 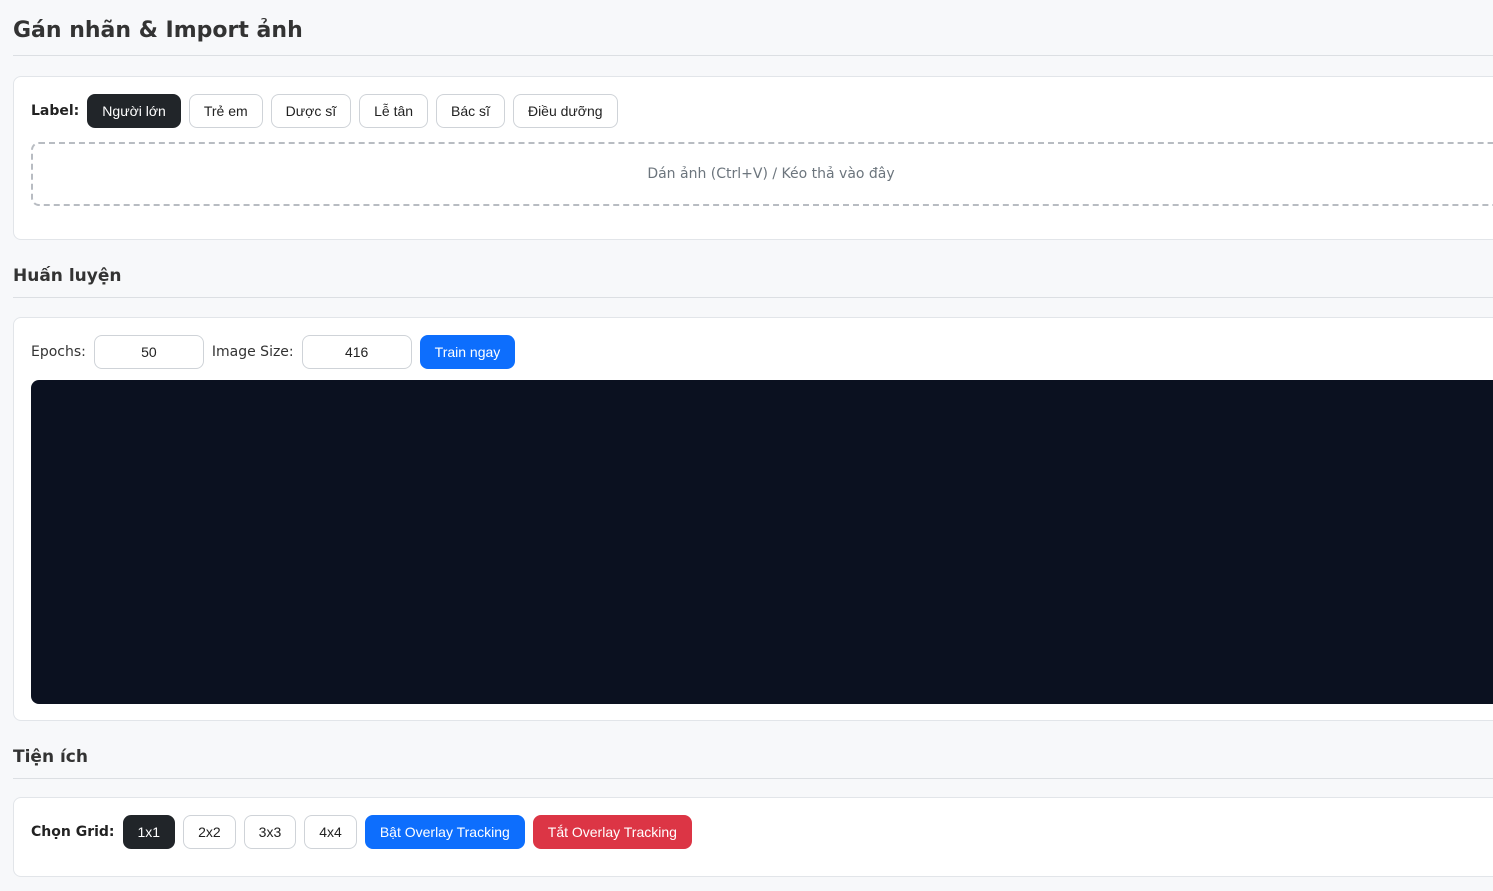 What do you see at coordinates (225, 111) in the screenshot?
I see `label-button-tre-em: Trẻ em` at bounding box center [225, 111].